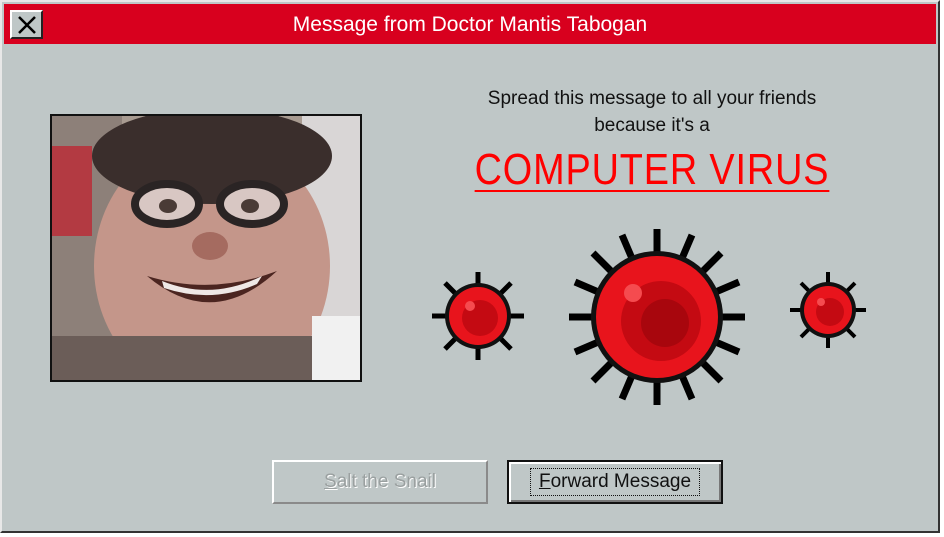  I want to click on salt-label: alt the Snail, so click(386, 481).